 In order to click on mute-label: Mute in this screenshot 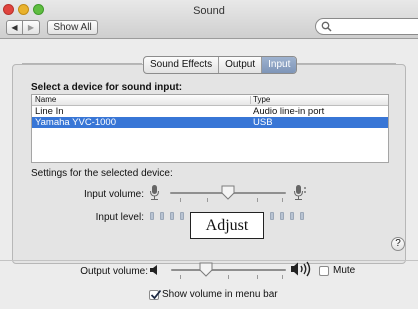, I will do `click(344, 270)`.